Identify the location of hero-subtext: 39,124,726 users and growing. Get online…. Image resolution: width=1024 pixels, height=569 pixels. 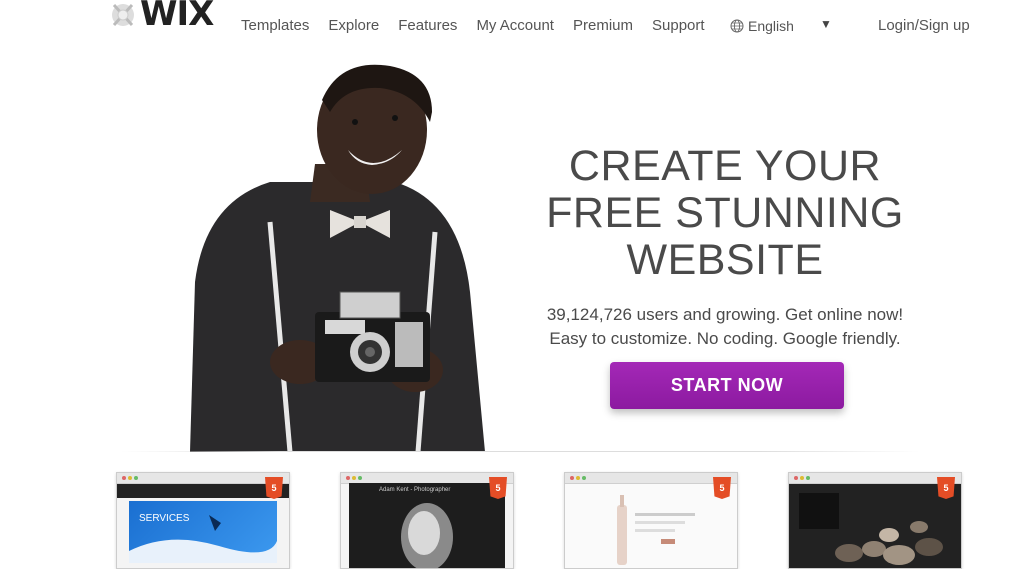
(725, 327).